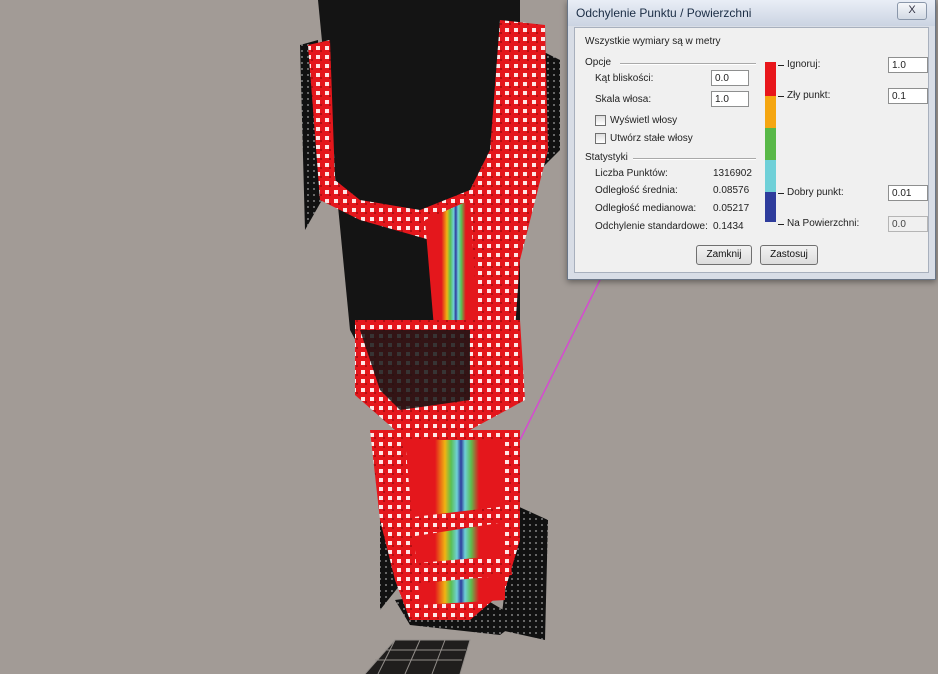 This screenshot has height=674, width=938. I want to click on show-hair-checkbox, so click(600, 120).